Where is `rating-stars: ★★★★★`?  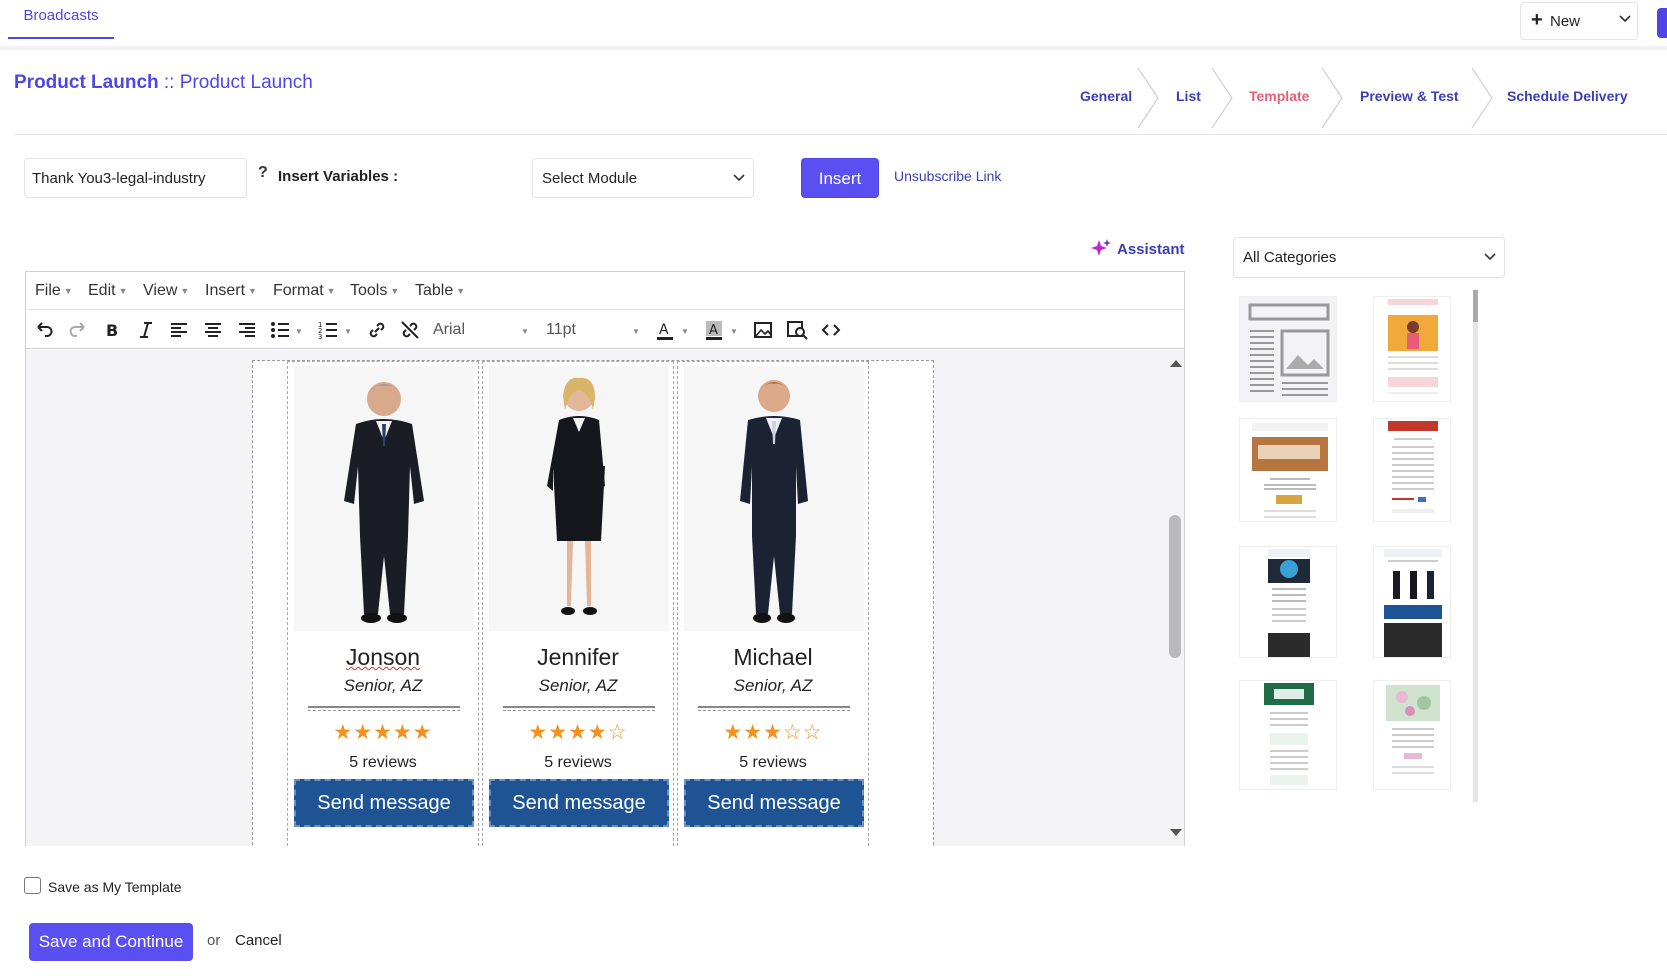 rating-stars: ★★★★★ is located at coordinates (383, 732).